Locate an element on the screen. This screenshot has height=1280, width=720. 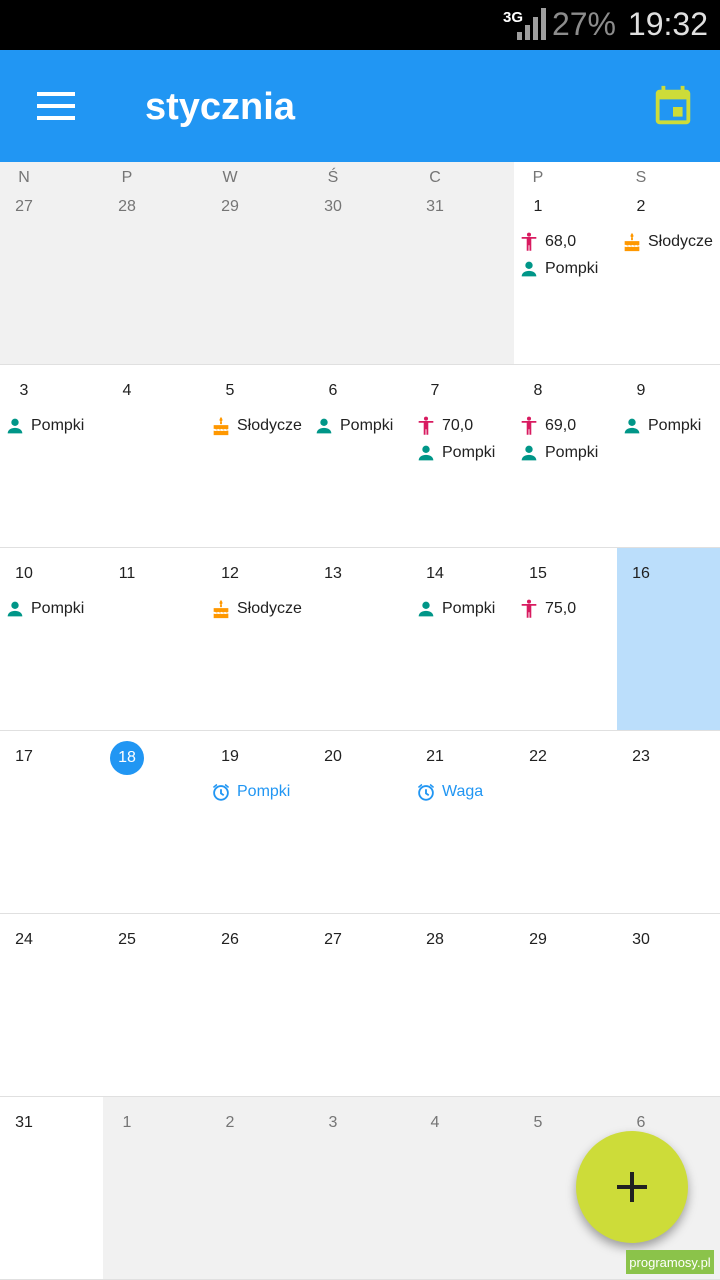
day-number: 2 is located at coordinates (230, 1122).